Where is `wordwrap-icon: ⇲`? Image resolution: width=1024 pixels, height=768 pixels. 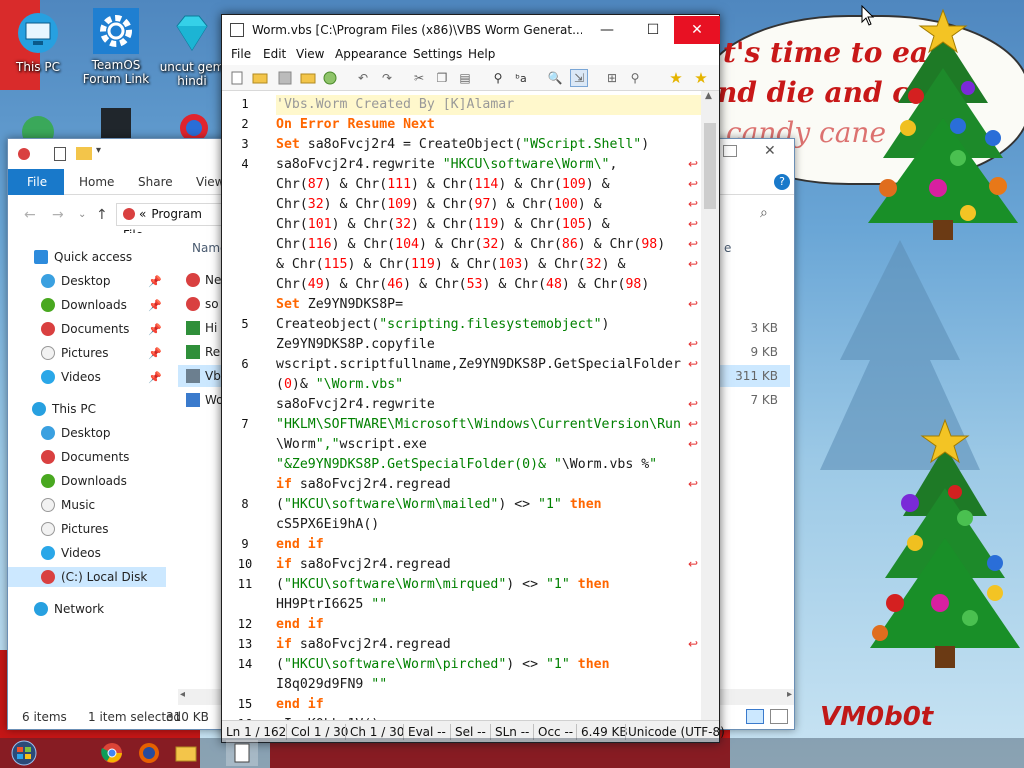
wordwrap-icon: ⇲ is located at coordinates (579, 78).